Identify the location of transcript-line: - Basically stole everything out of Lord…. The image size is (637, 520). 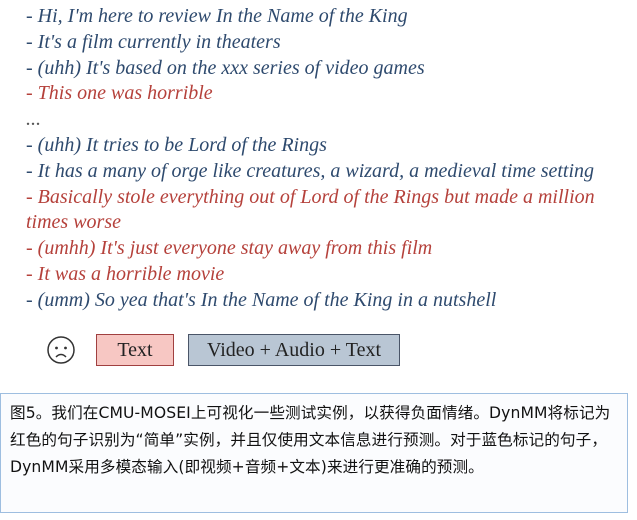
(310, 209).